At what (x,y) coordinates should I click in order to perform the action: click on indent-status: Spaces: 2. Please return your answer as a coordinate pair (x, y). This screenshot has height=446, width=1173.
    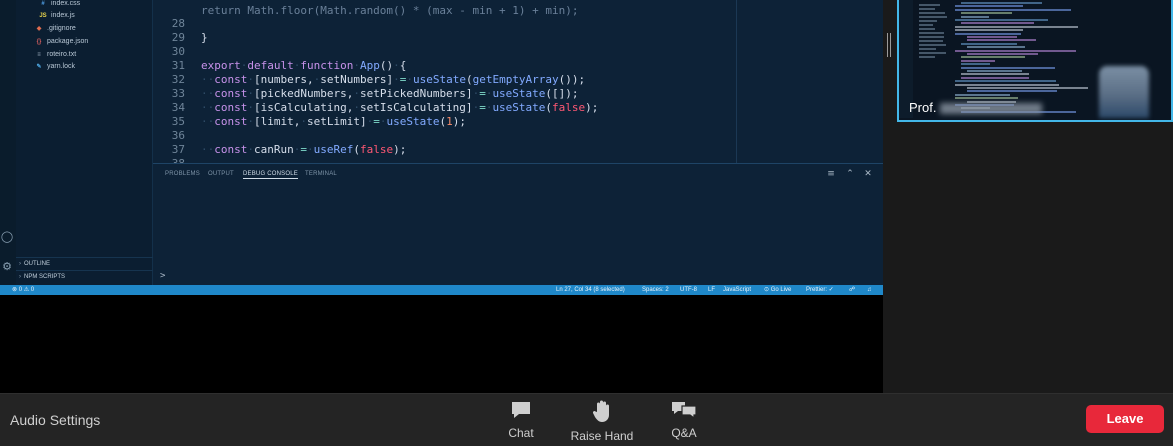
    Looking at the image, I should click on (655, 290).